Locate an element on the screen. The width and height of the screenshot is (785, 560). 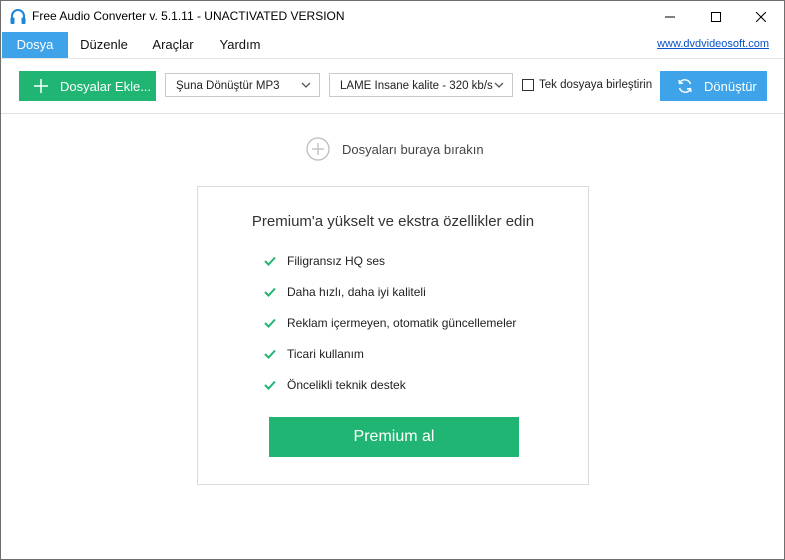
merge-label: Tek dosyaya birleştirin is located at coordinates (596, 85).